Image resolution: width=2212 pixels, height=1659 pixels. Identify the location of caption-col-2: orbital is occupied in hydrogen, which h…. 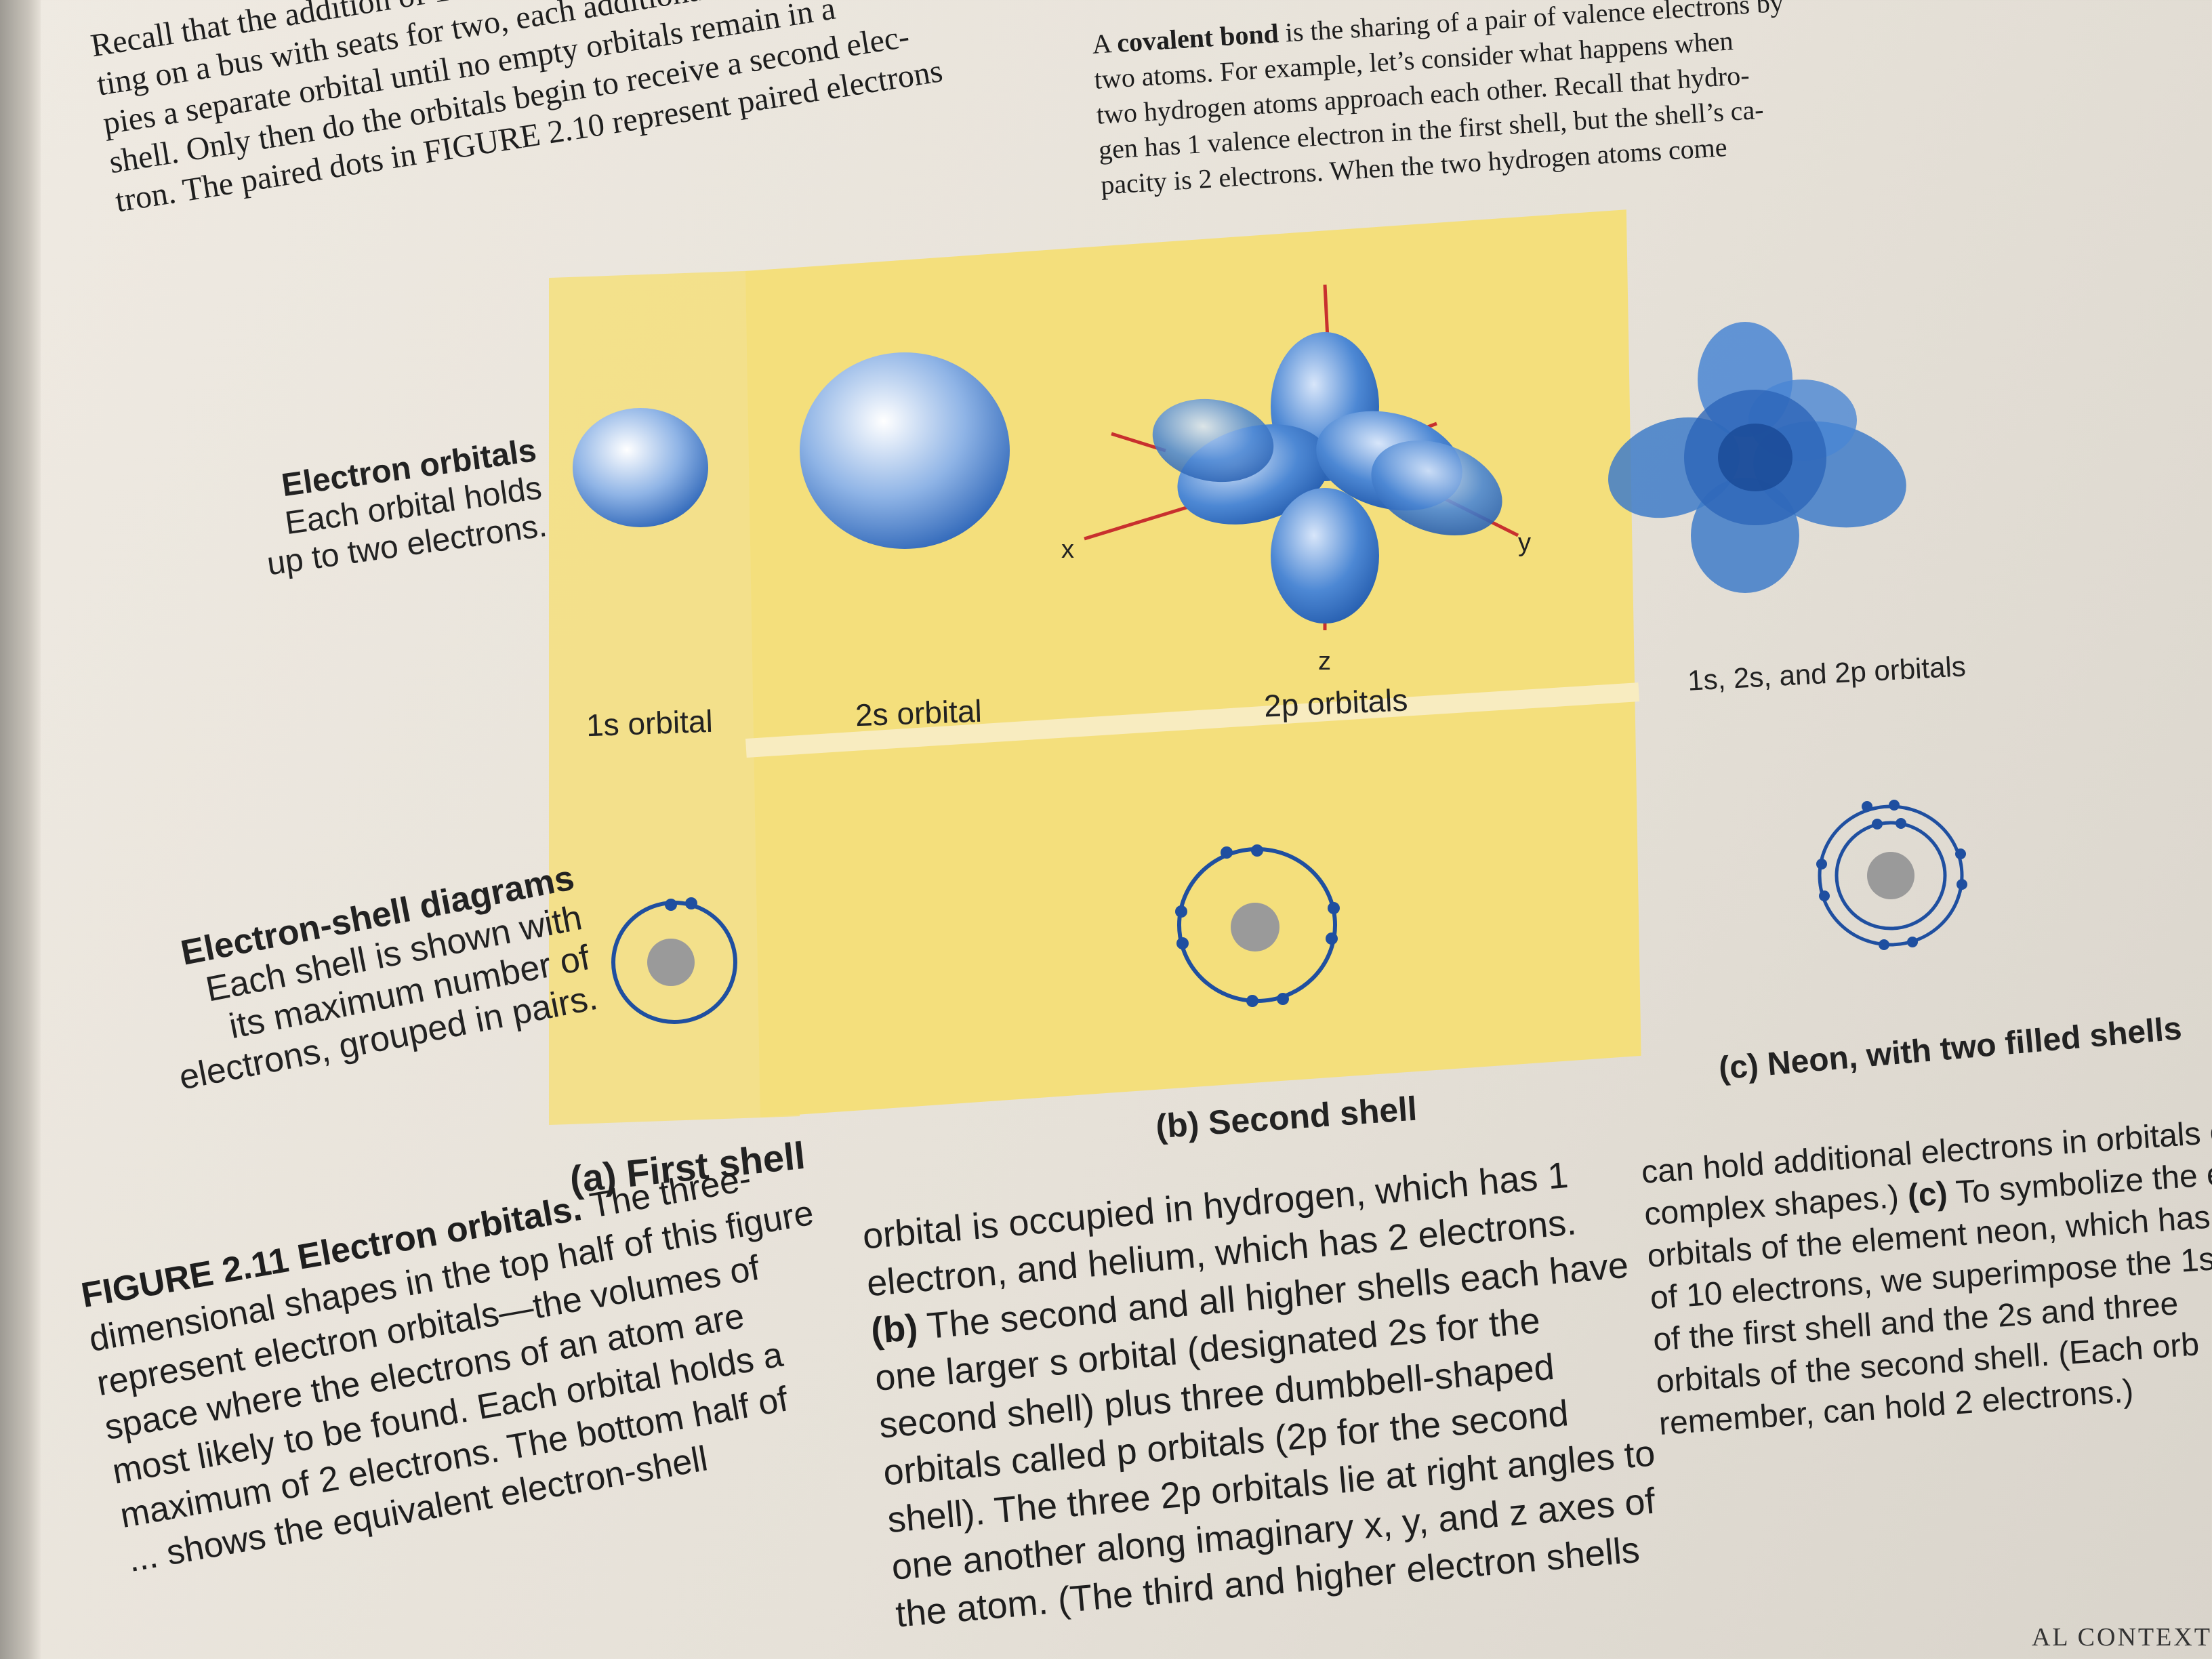
(1263, 1392).